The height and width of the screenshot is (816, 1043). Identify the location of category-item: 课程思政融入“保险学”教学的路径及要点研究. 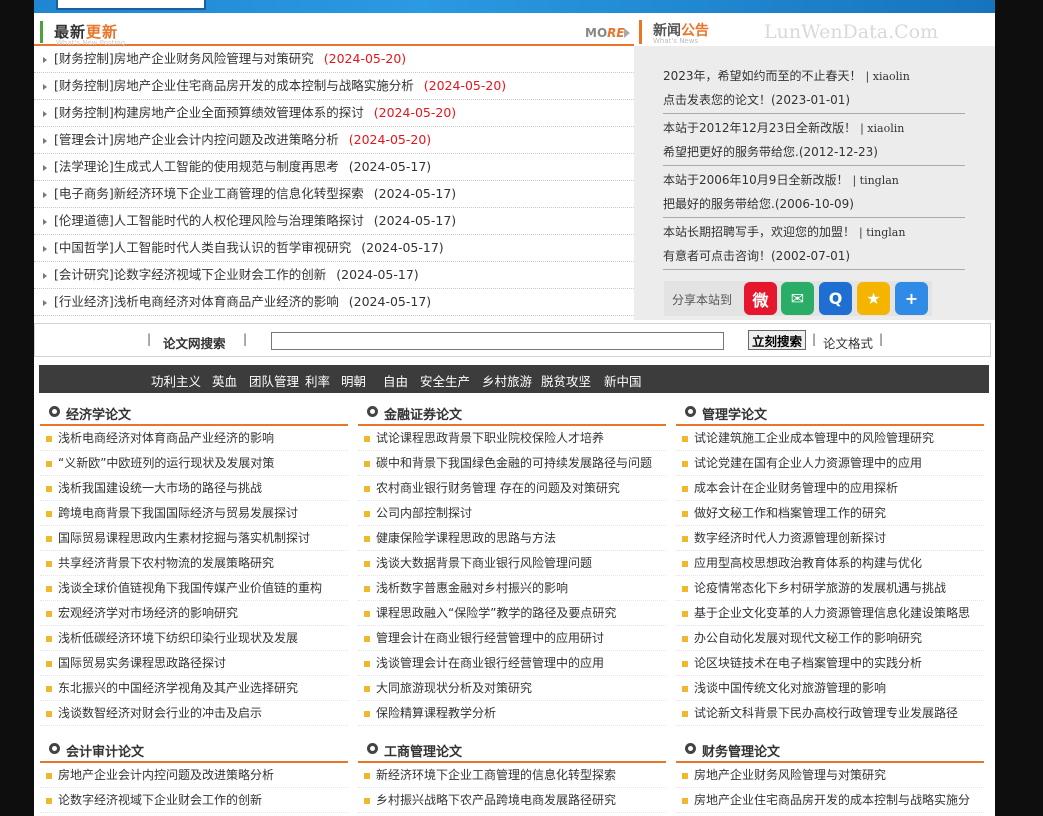
(512, 613).